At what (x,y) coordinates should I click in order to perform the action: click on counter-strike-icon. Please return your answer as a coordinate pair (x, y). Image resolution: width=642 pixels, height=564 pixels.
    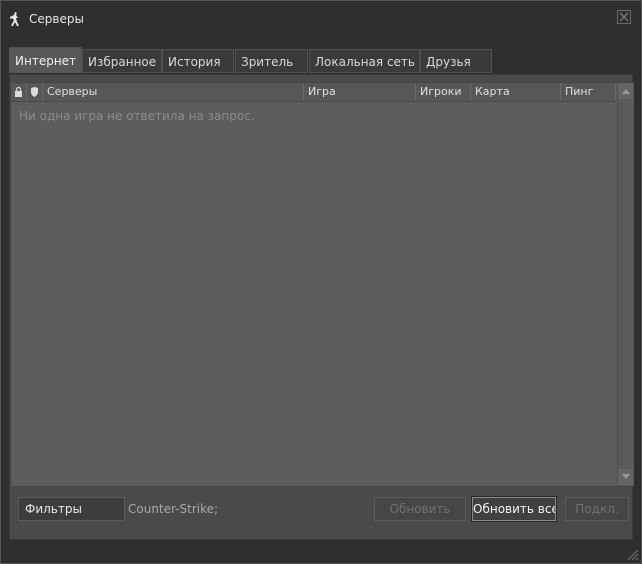
    Looking at the image, I should click on (14, 19).